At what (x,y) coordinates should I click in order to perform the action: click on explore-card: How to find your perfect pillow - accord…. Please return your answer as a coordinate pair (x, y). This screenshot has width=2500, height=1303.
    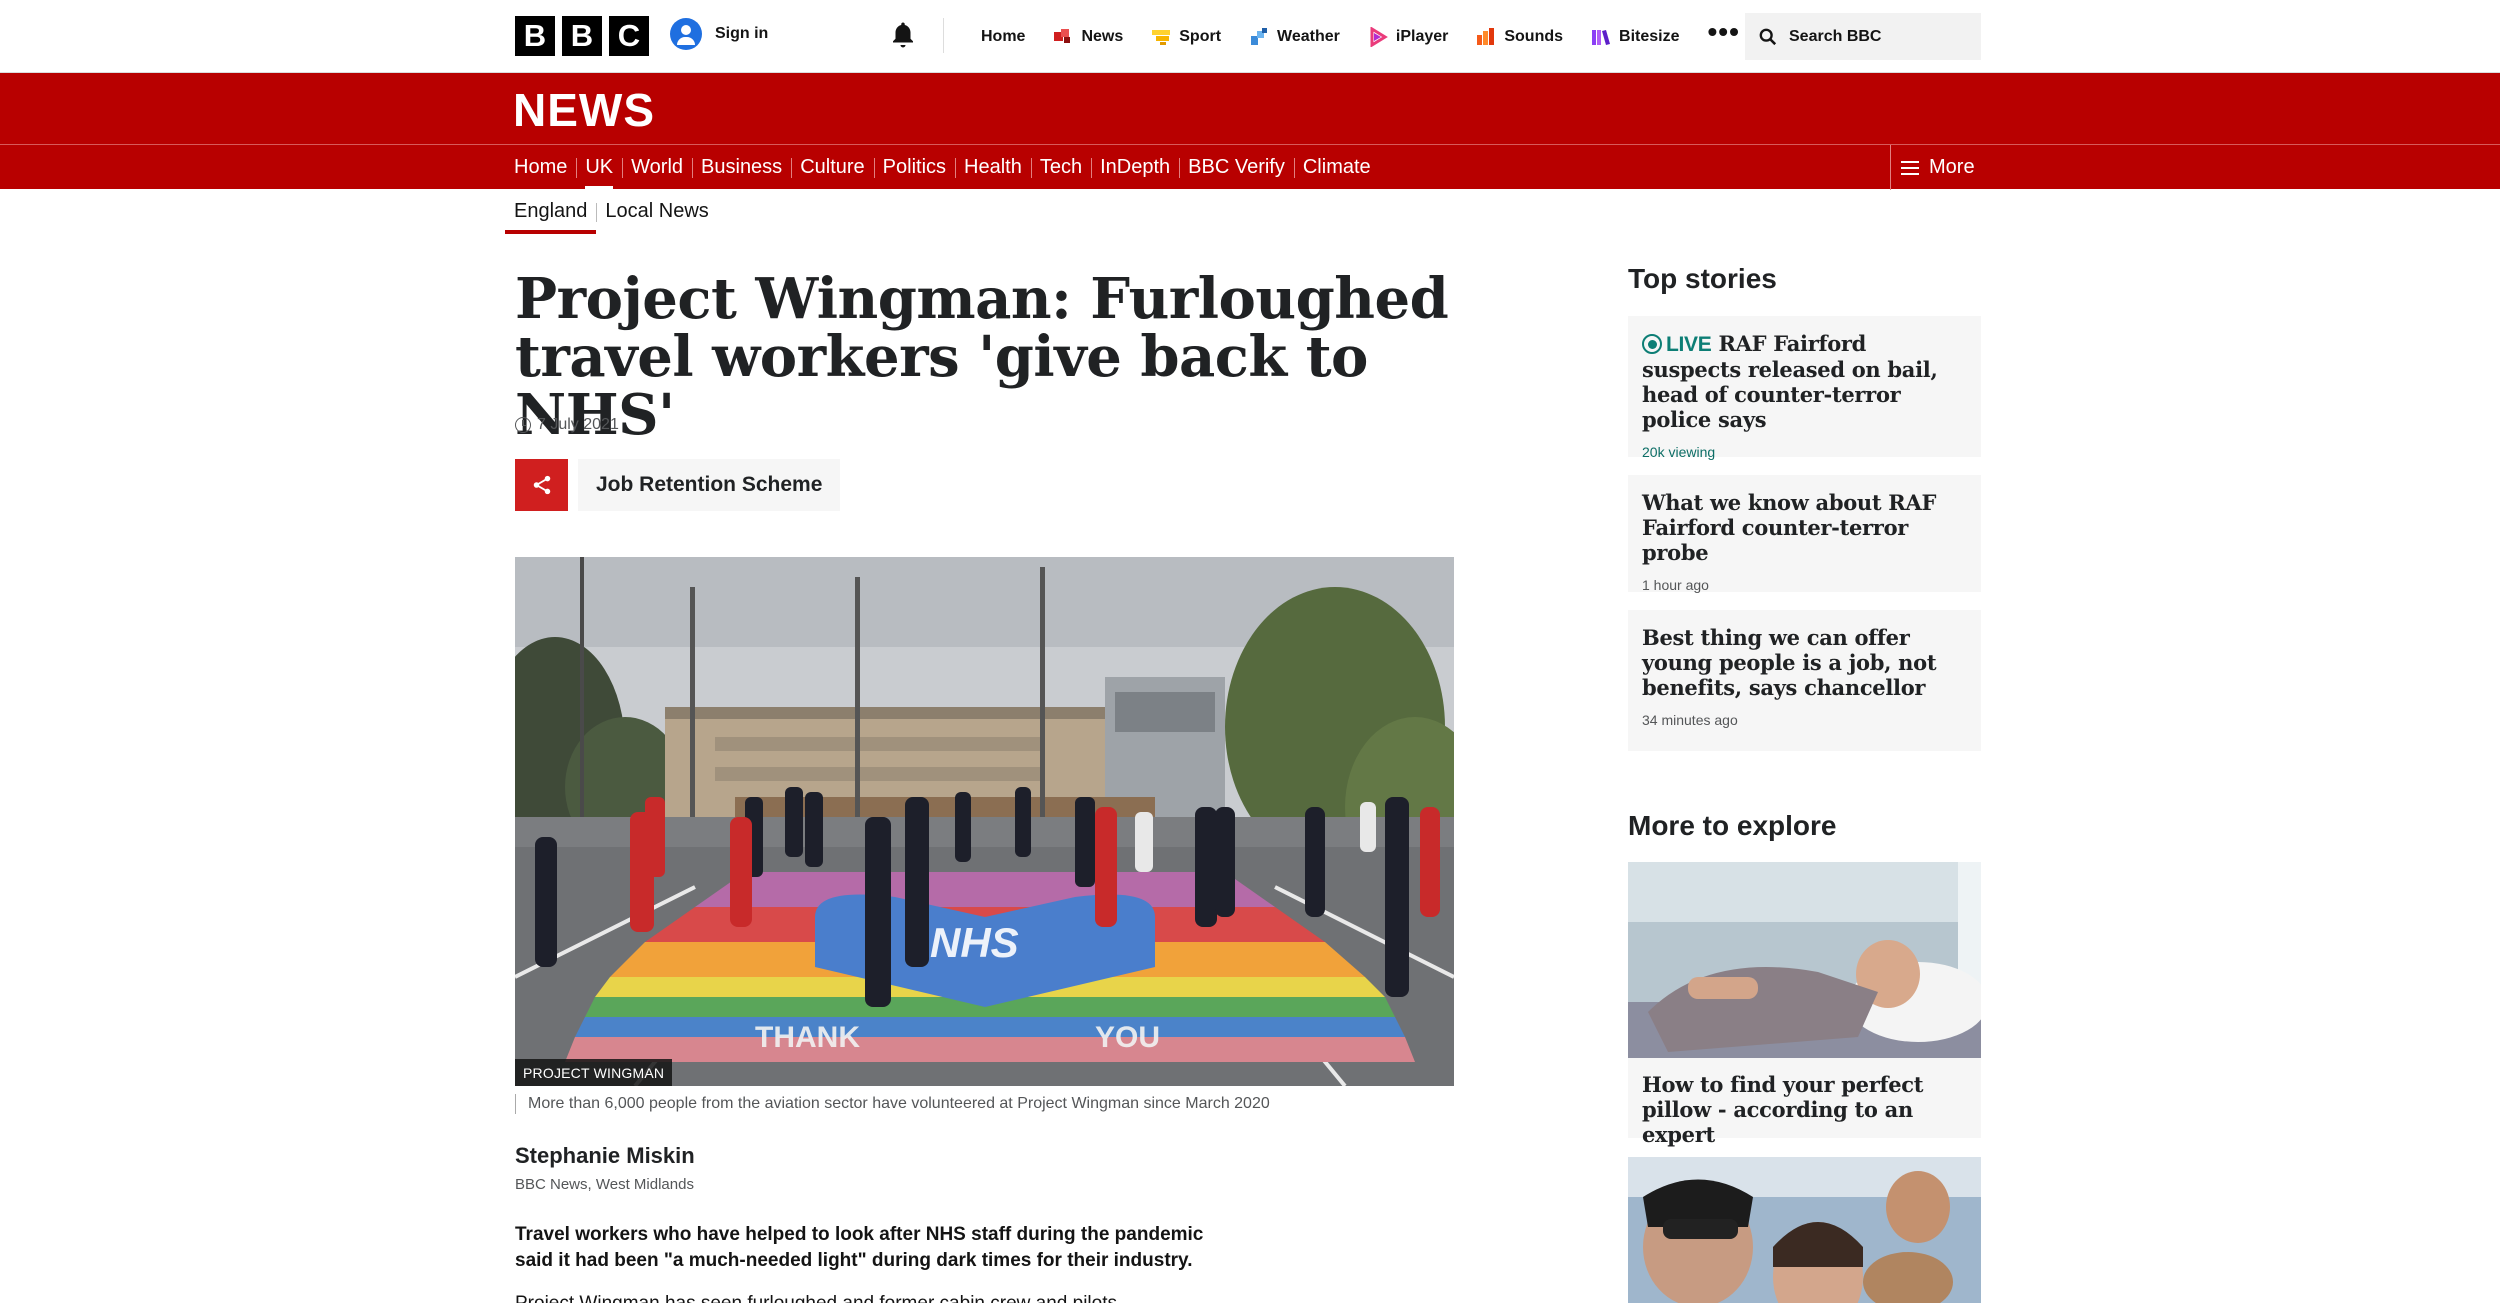
    Looking at the image, I should click on (1804, 1004).